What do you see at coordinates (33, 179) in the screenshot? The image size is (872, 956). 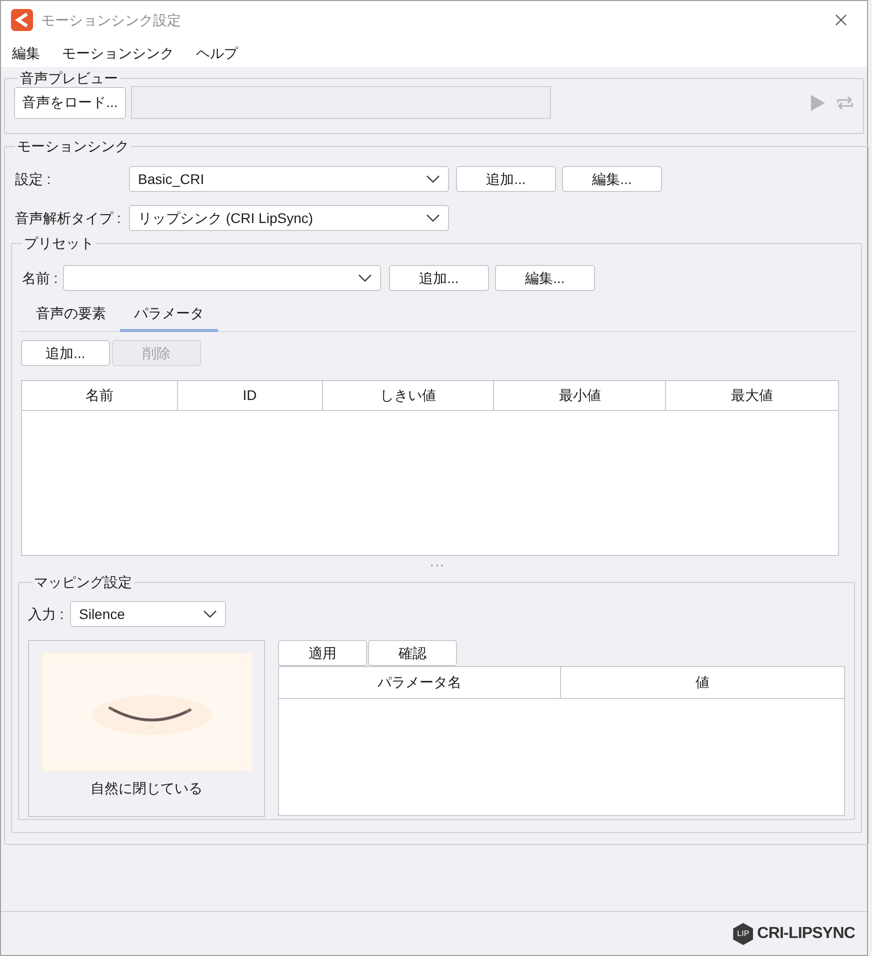 I see `field-label: 設定 :` at bounding box center [33, 179].